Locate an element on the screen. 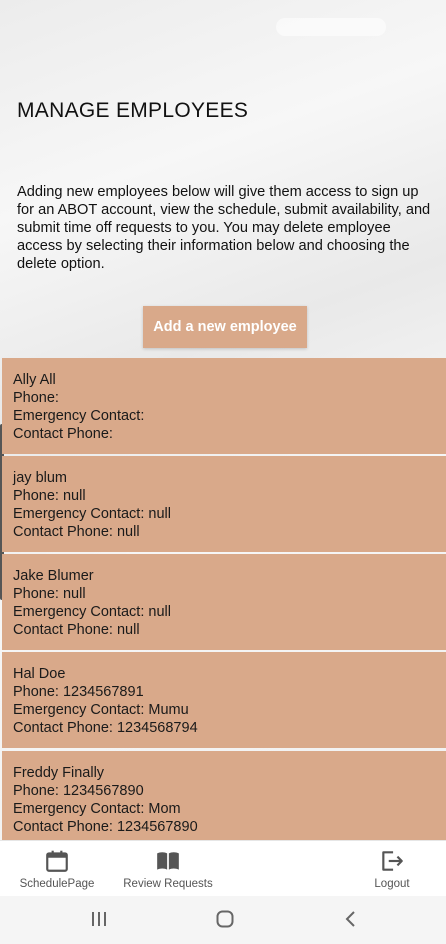 The width and height of the screenshot is (446, 944). nav-review-requests: Review Requests is located at coordinates (168, 869).